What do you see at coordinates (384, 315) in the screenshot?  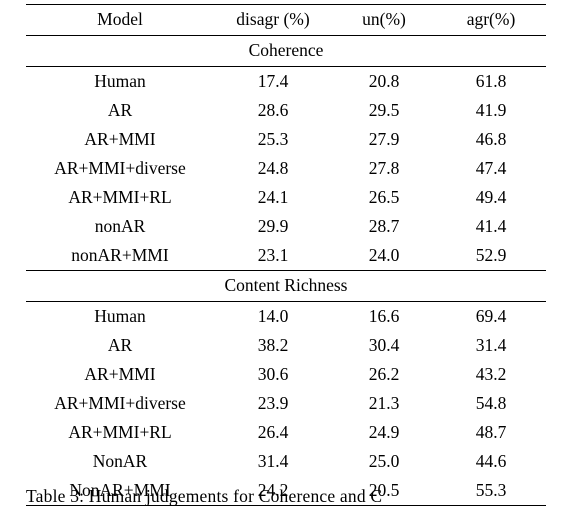 I see `cell-un: 16.6` at bounding box center [384, 315].